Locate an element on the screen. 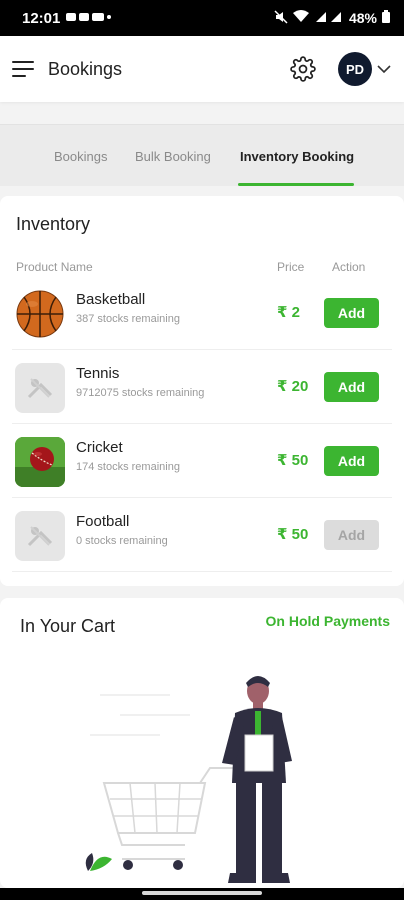 This screenshot has height=900, width=404. system-nav-bar is located at coordinates (202, 894).